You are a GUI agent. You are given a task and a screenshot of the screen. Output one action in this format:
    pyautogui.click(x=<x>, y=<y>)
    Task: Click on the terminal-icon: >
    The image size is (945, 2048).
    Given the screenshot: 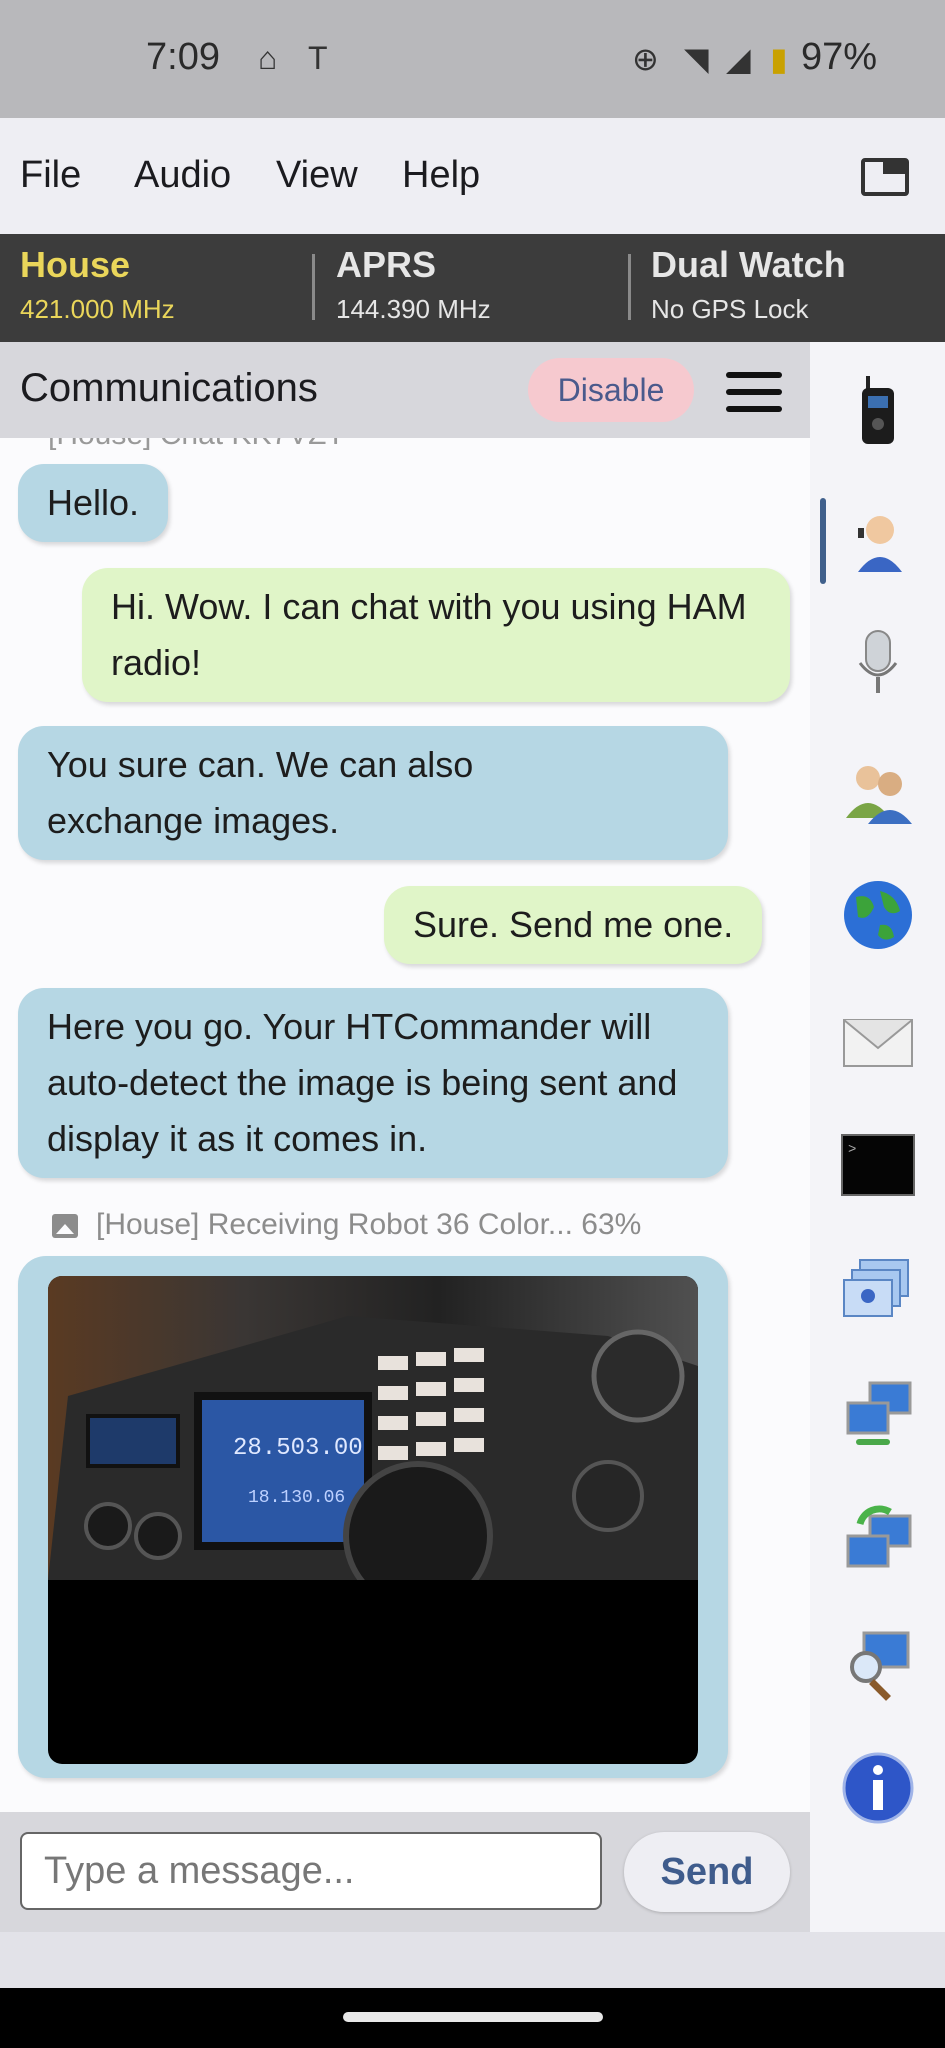 What is the action you would take?
    pyautogui.click(x=878, y=1165)
    